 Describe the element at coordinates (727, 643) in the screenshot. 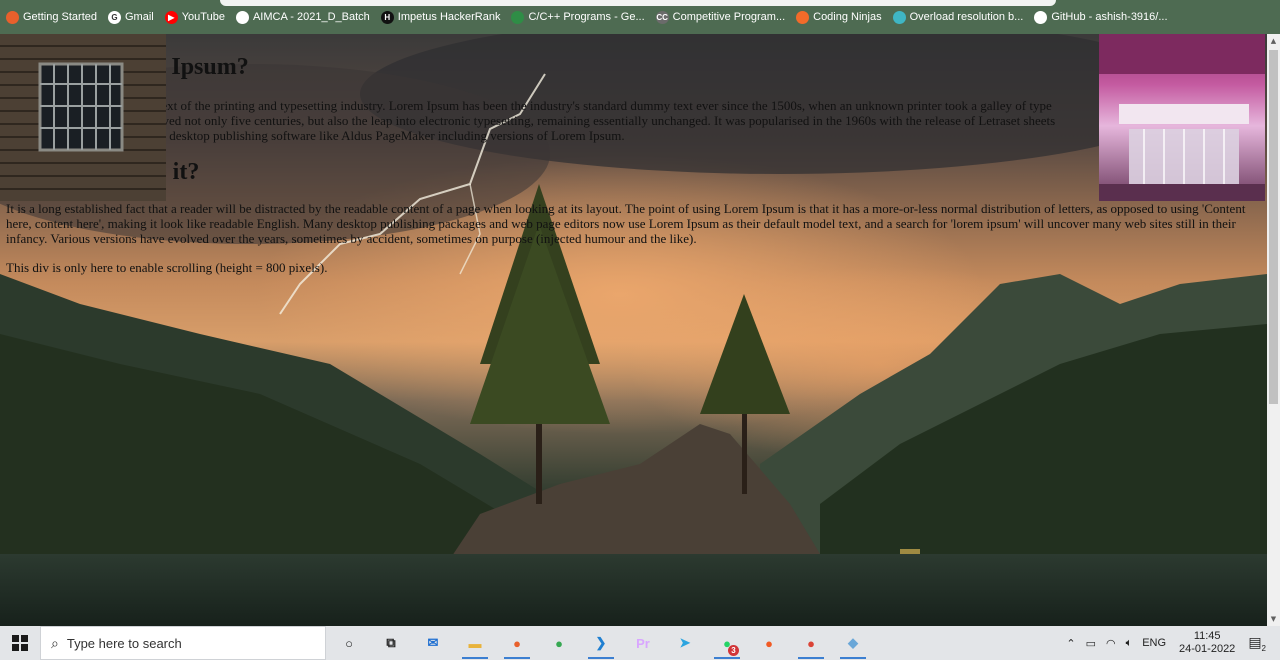

I see `whatsapp-icon: ● 3` at that location.